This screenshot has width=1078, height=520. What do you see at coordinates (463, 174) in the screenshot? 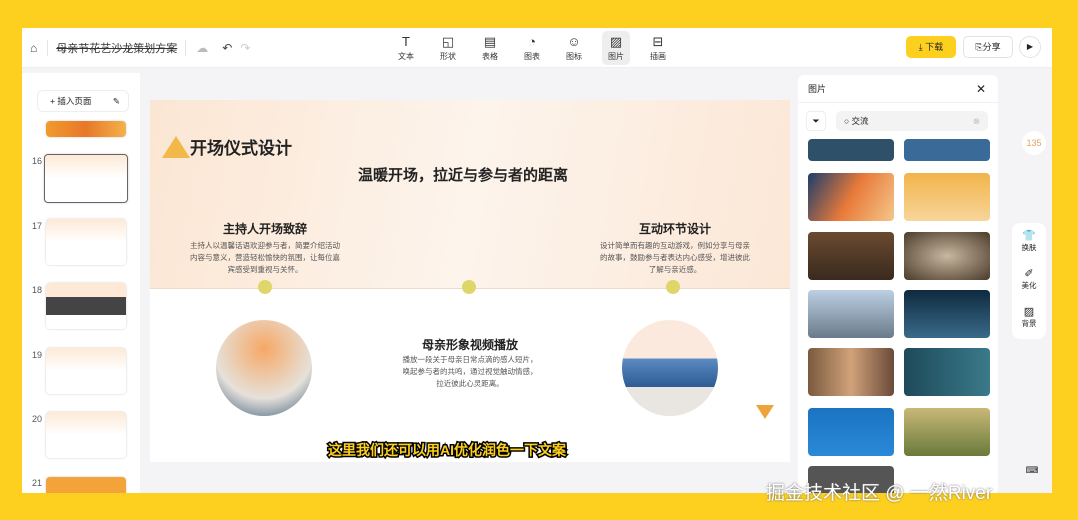
I see `slide-subtitle: 温暖开场，拉近与参与者的距离` at bounding box center [463, 174].